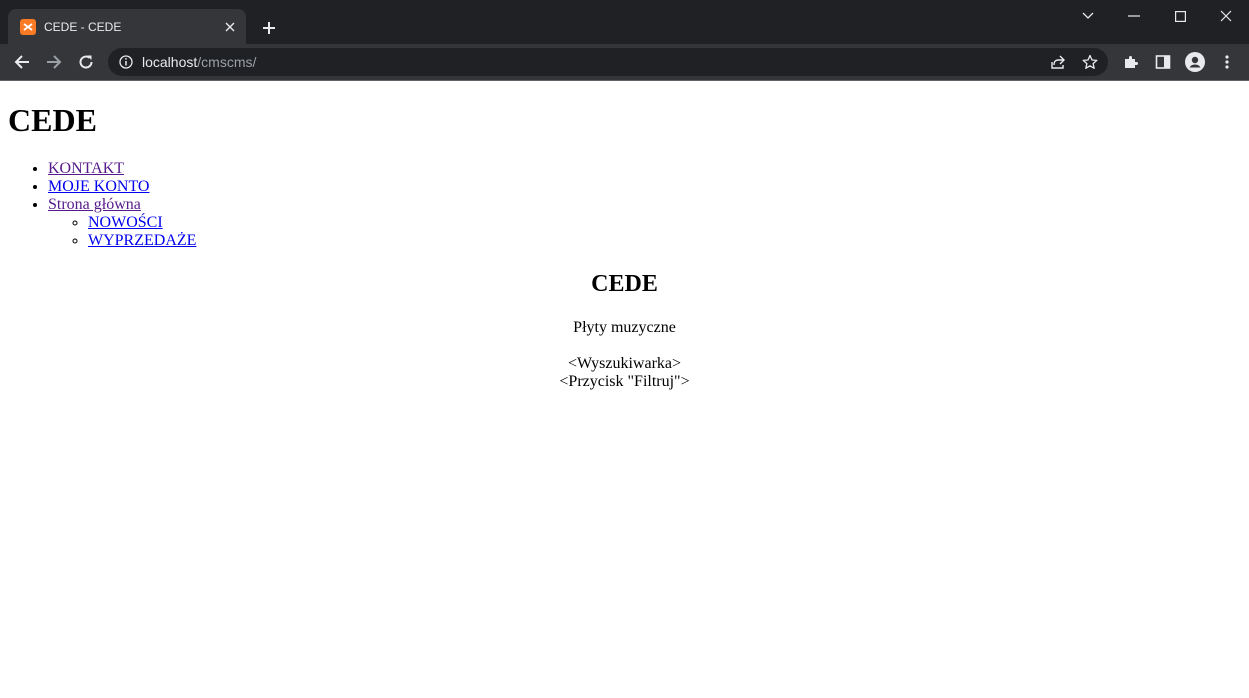 The height and width of the screenshot is (698, 1249). I want to click on page-subtitle: Płyty muzyczne, so click(624, 327).